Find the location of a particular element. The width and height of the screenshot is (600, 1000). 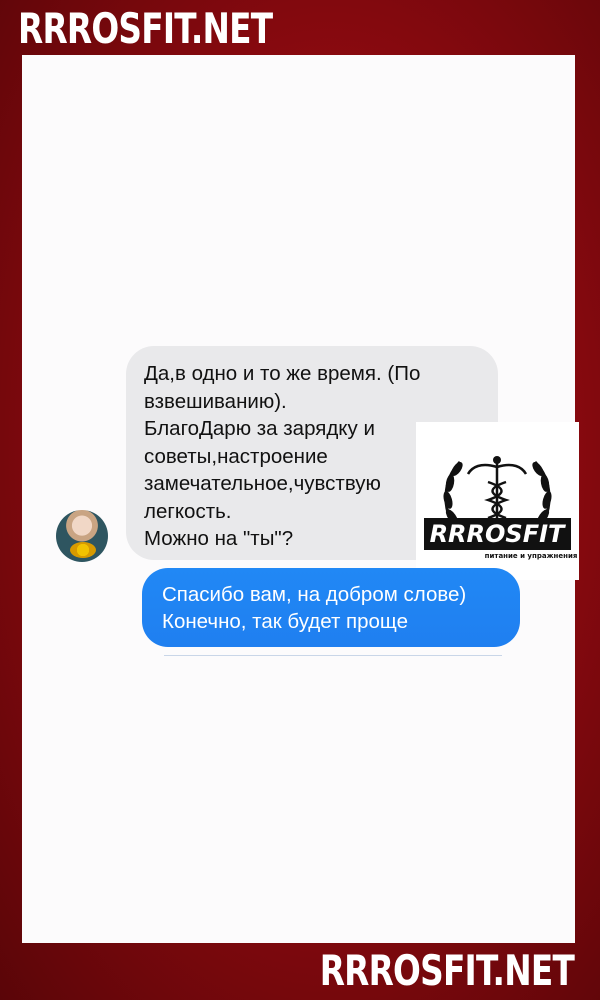

message-divider is located at coordinates (333, 655).